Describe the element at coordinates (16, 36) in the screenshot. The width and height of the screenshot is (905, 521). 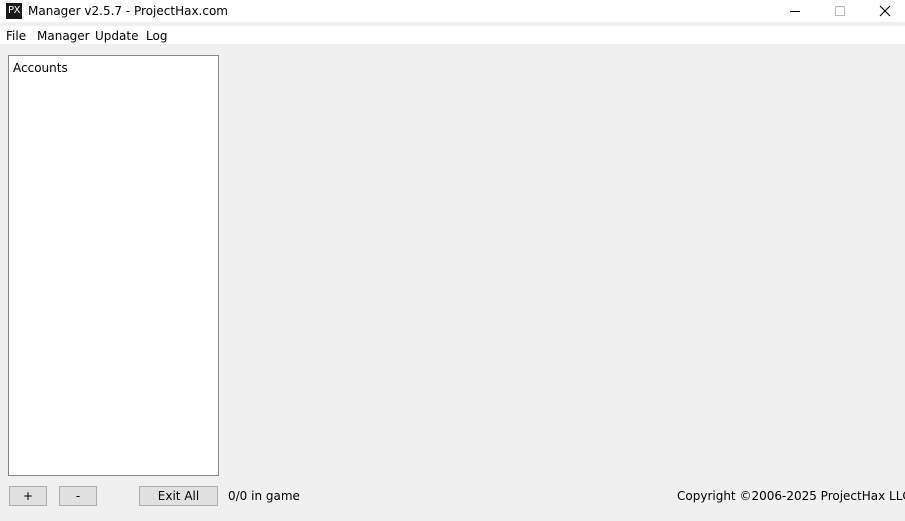
I see `menu-file: File` at that location.